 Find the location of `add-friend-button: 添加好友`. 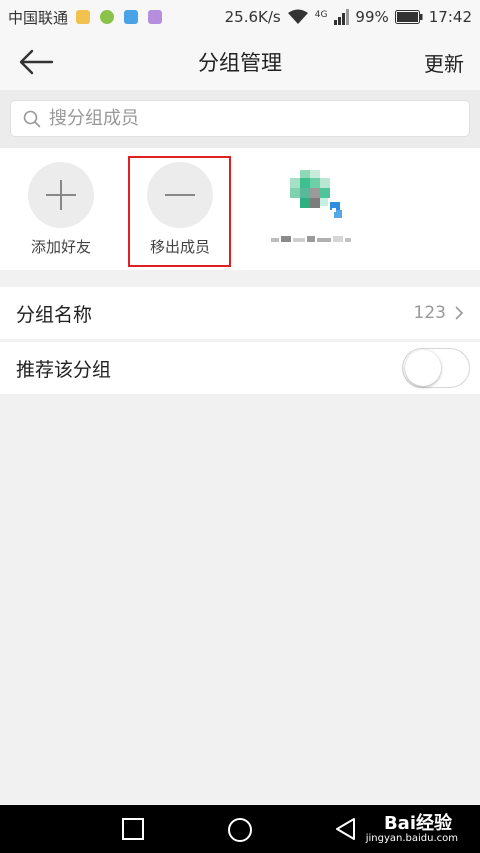

add-friend-button: 添加好友 is located at coordinates (61, 209).